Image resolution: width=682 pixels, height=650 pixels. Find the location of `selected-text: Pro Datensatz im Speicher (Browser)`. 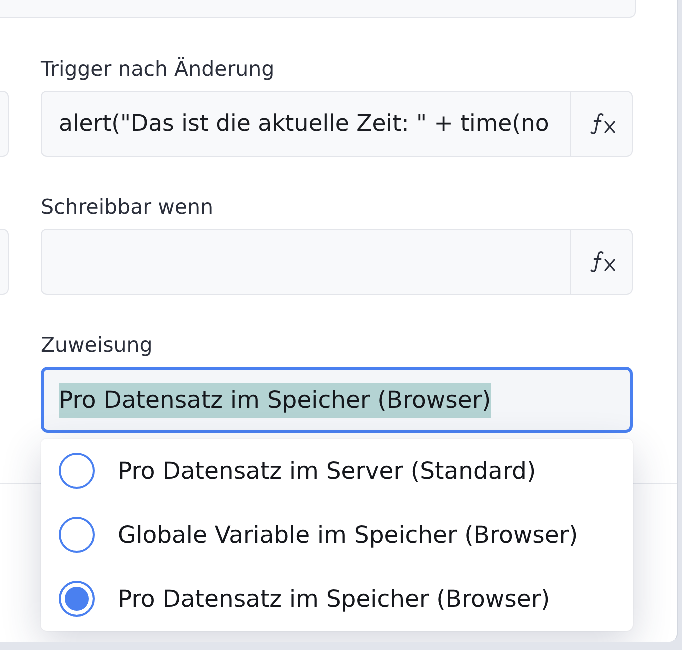

selected-text: Pro Datensatz im Speicher (Browser) is located at coordinates (275, 400).